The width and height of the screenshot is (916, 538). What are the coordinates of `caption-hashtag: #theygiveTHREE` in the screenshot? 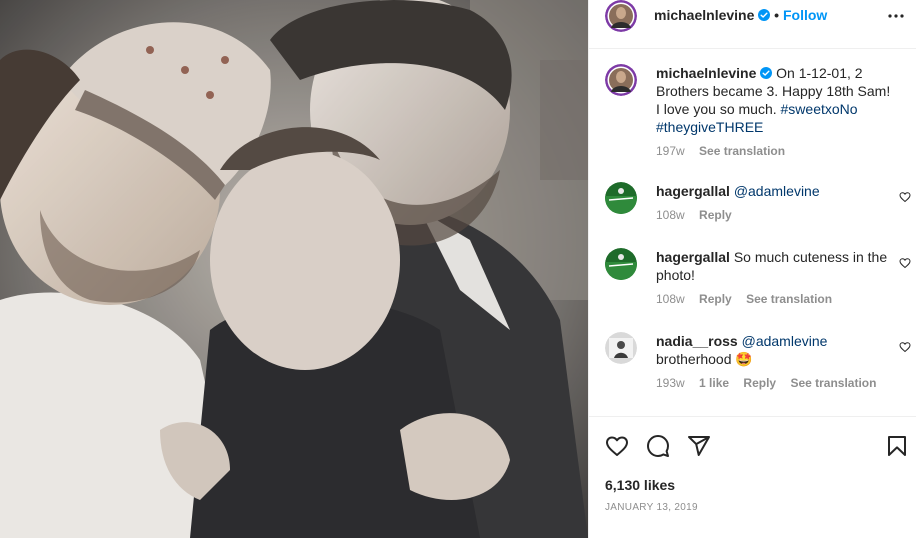 It's located at (709, 127).